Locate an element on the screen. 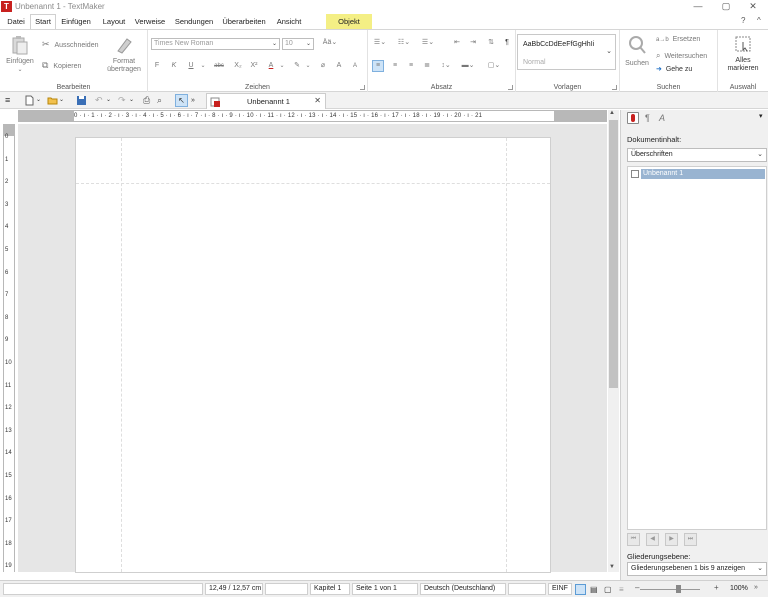 The width and height of the screenshot is (768, 597). view-outline-icon: ▤ is located at coordinates (594, 589).